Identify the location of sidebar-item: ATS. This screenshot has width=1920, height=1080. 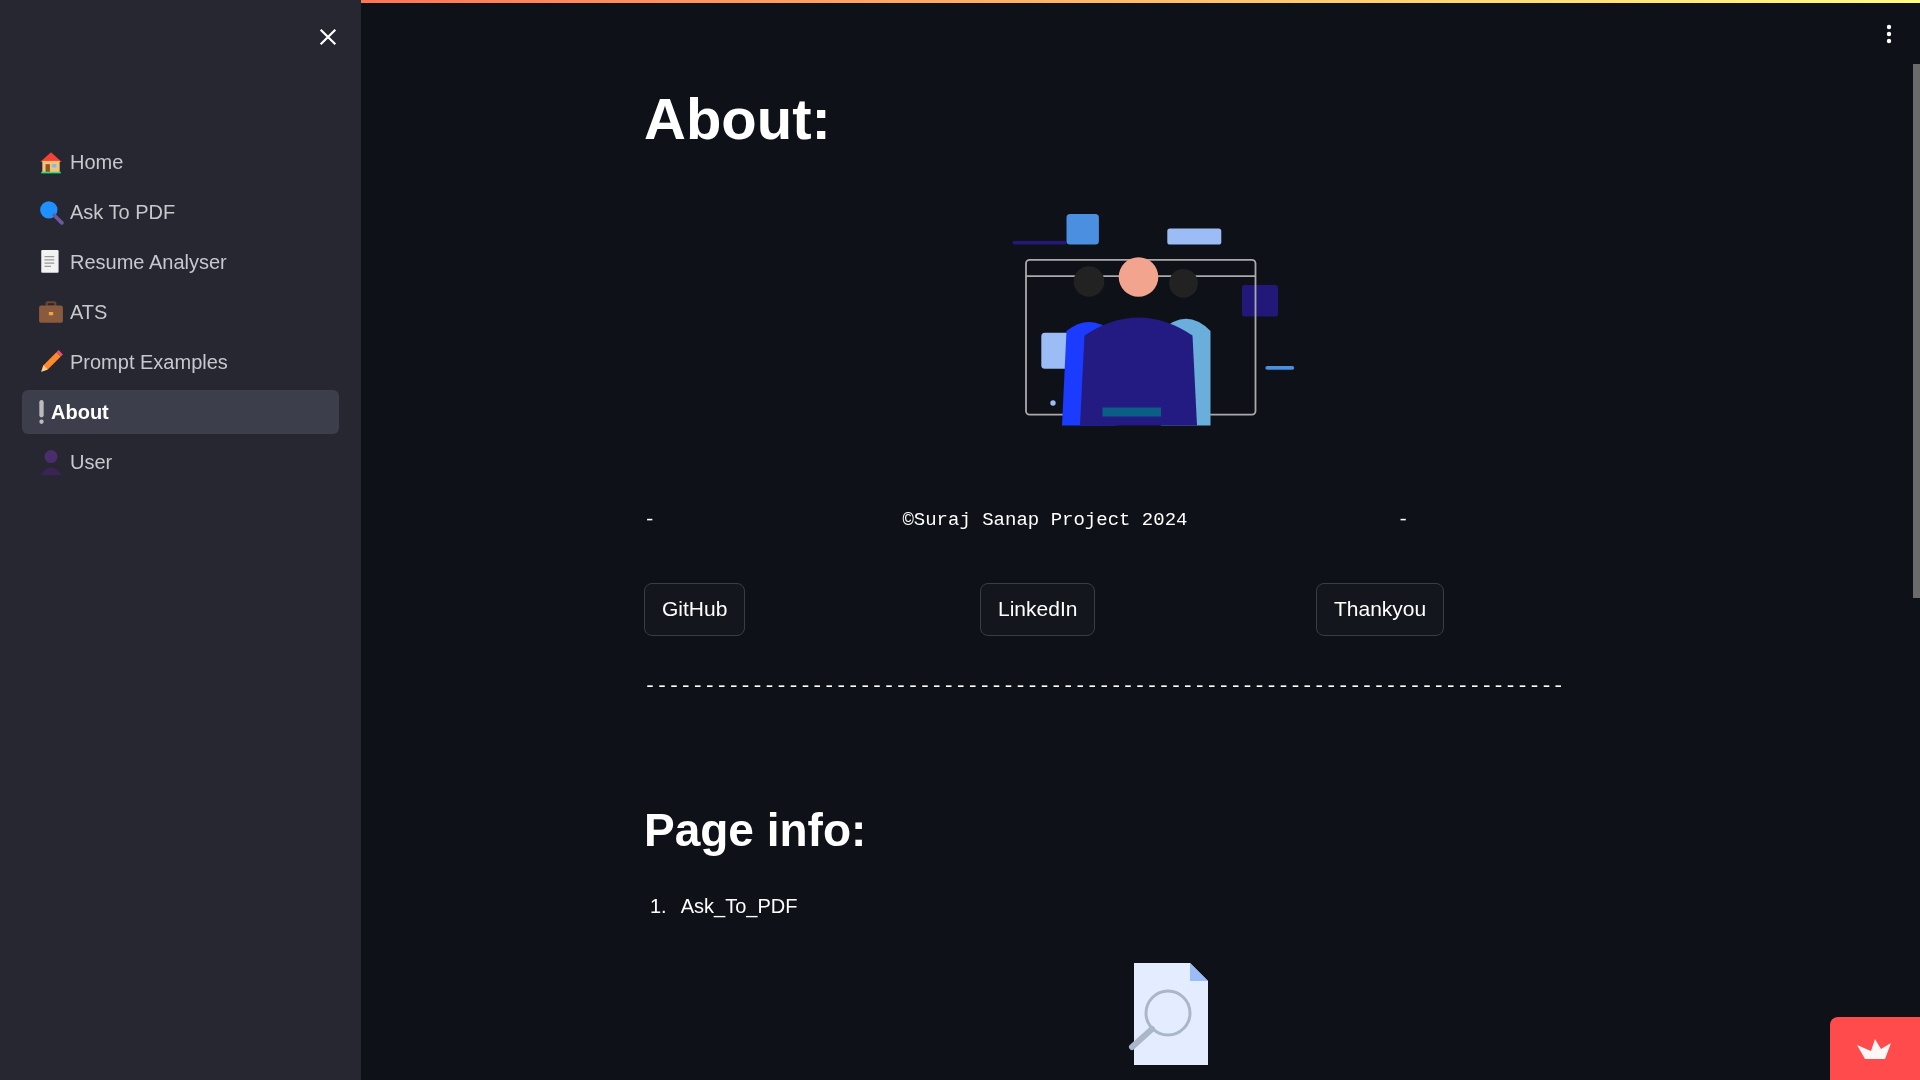
(180, 312).